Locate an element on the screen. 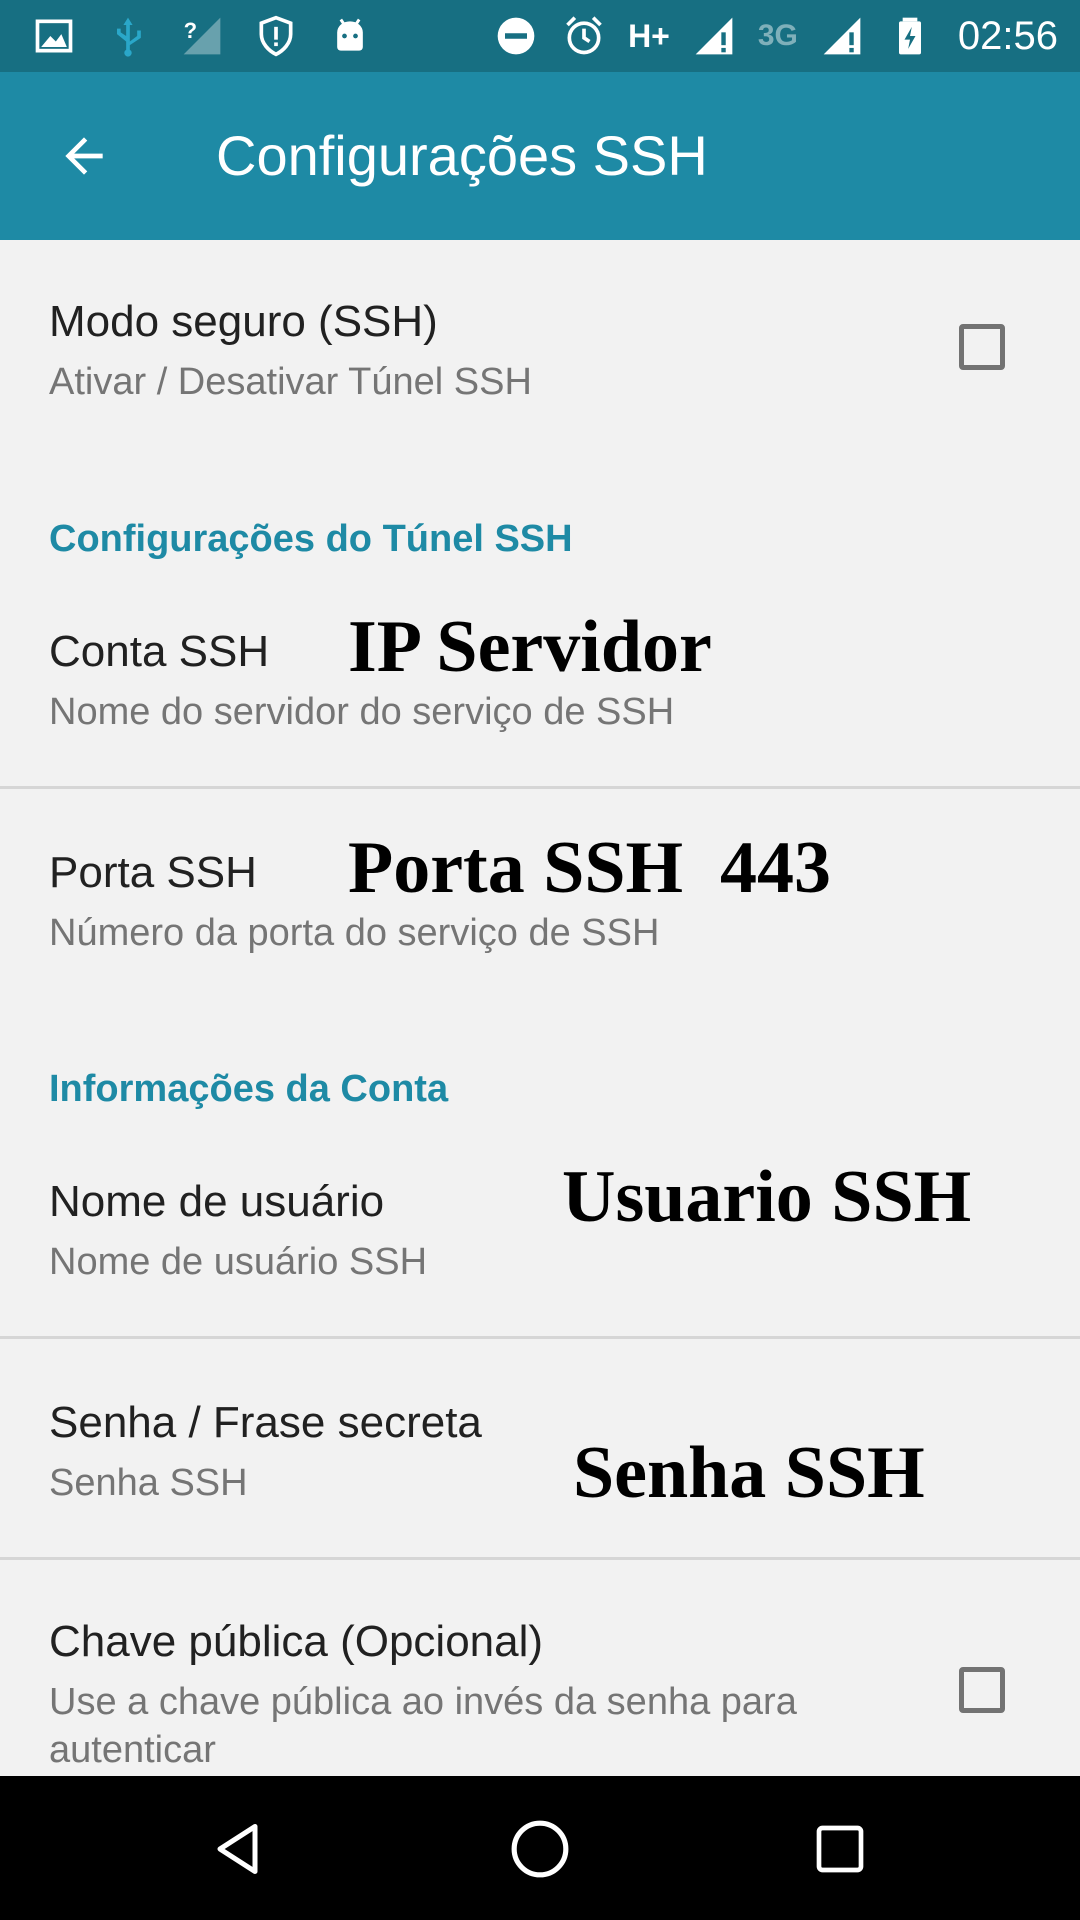 The width and height of the screenshot is (1080, 1920). signal-secondary-icon is located at coordinates (842, 36).